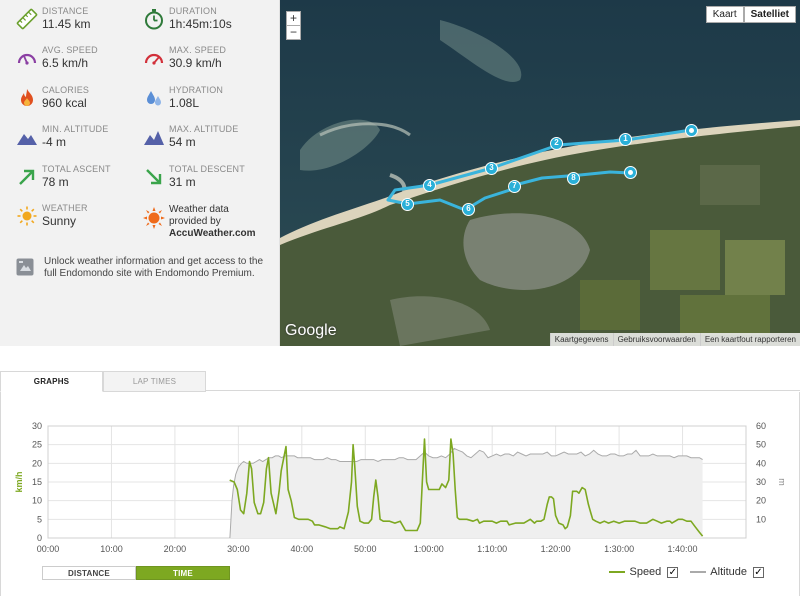 The image size is (800, 596). I want to click on stat-total-ascent: TOTAL ASCENT 78 m, so click(69, 176).